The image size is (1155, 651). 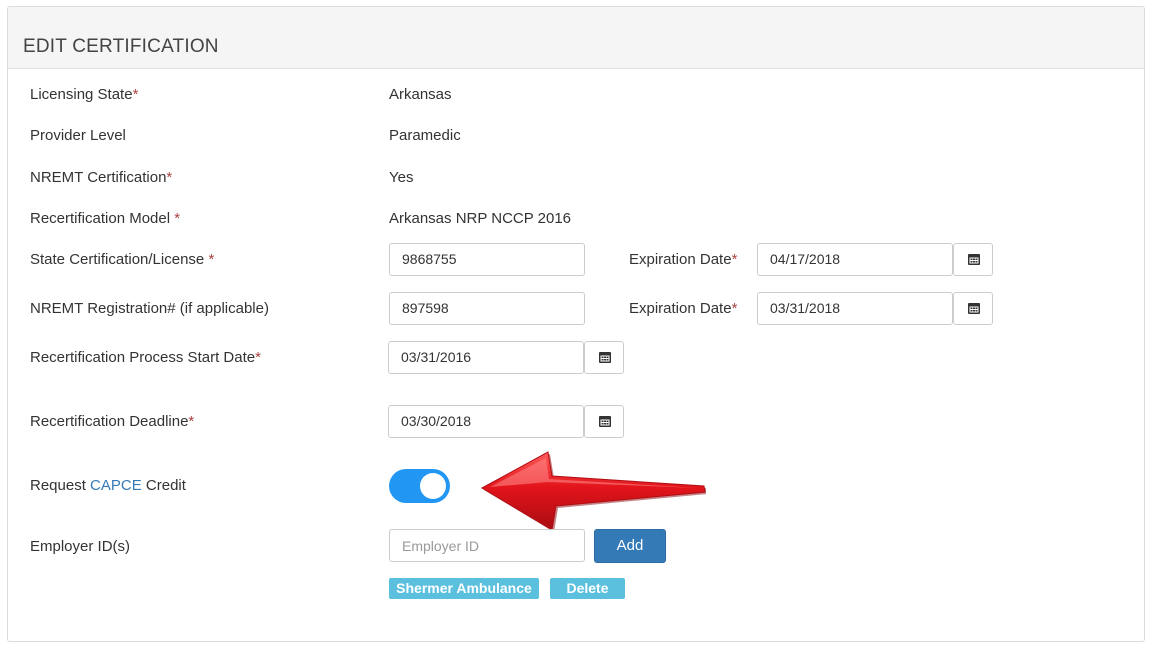 I want to click on licensing-state-value: Arkansas, so click(x=420, y=94).